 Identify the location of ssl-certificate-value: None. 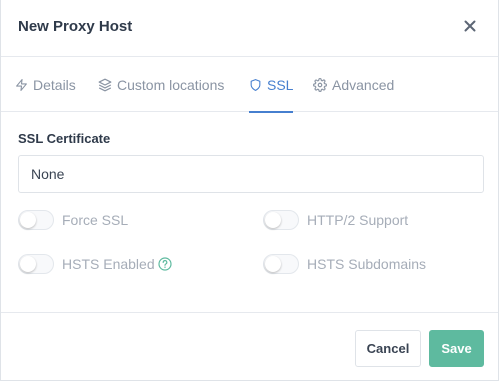
(48, 174).